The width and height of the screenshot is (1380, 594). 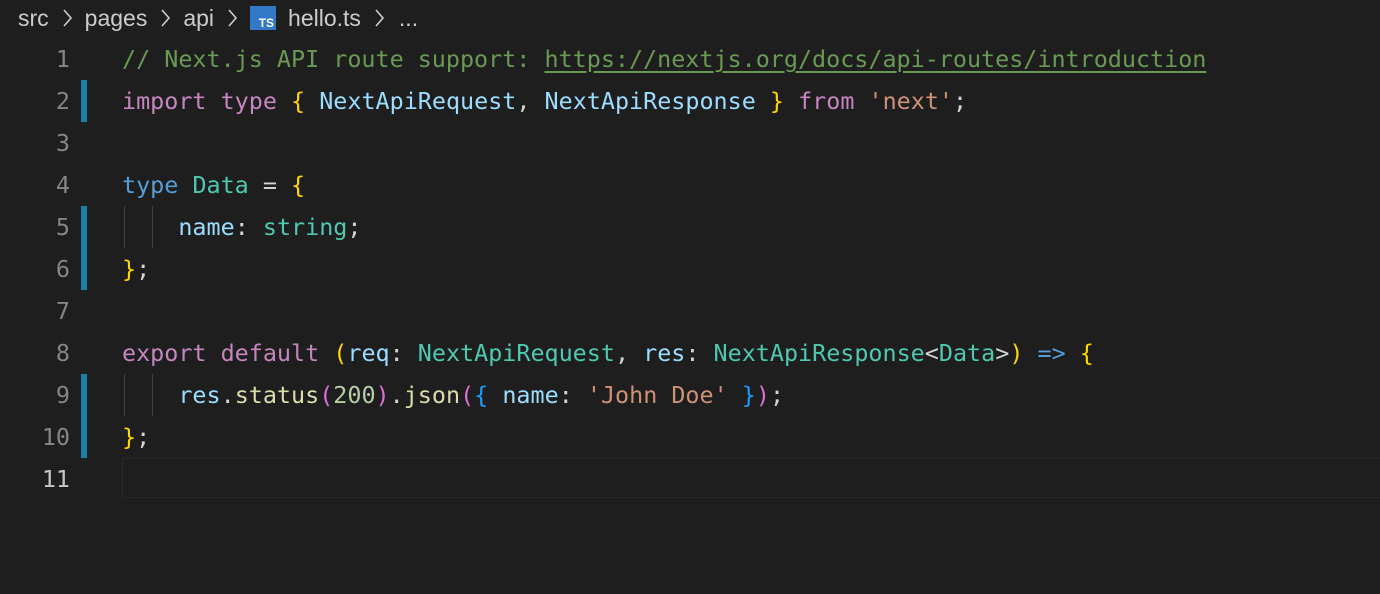 What do you see at coordinates (657, 395) in the screenshot?
I see `code-token: 'John Doe'` at bounding box center [657, 395].